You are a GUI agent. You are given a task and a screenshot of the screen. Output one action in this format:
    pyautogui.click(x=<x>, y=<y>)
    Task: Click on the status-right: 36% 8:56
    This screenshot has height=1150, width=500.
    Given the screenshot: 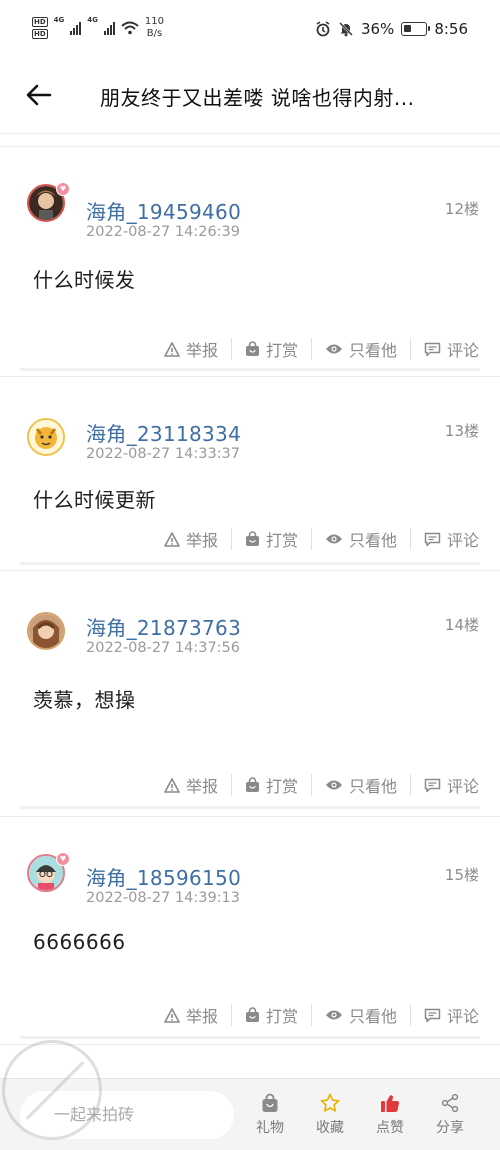 What is the action you would take?
    pyautogui.click(x=391, y=29)
    